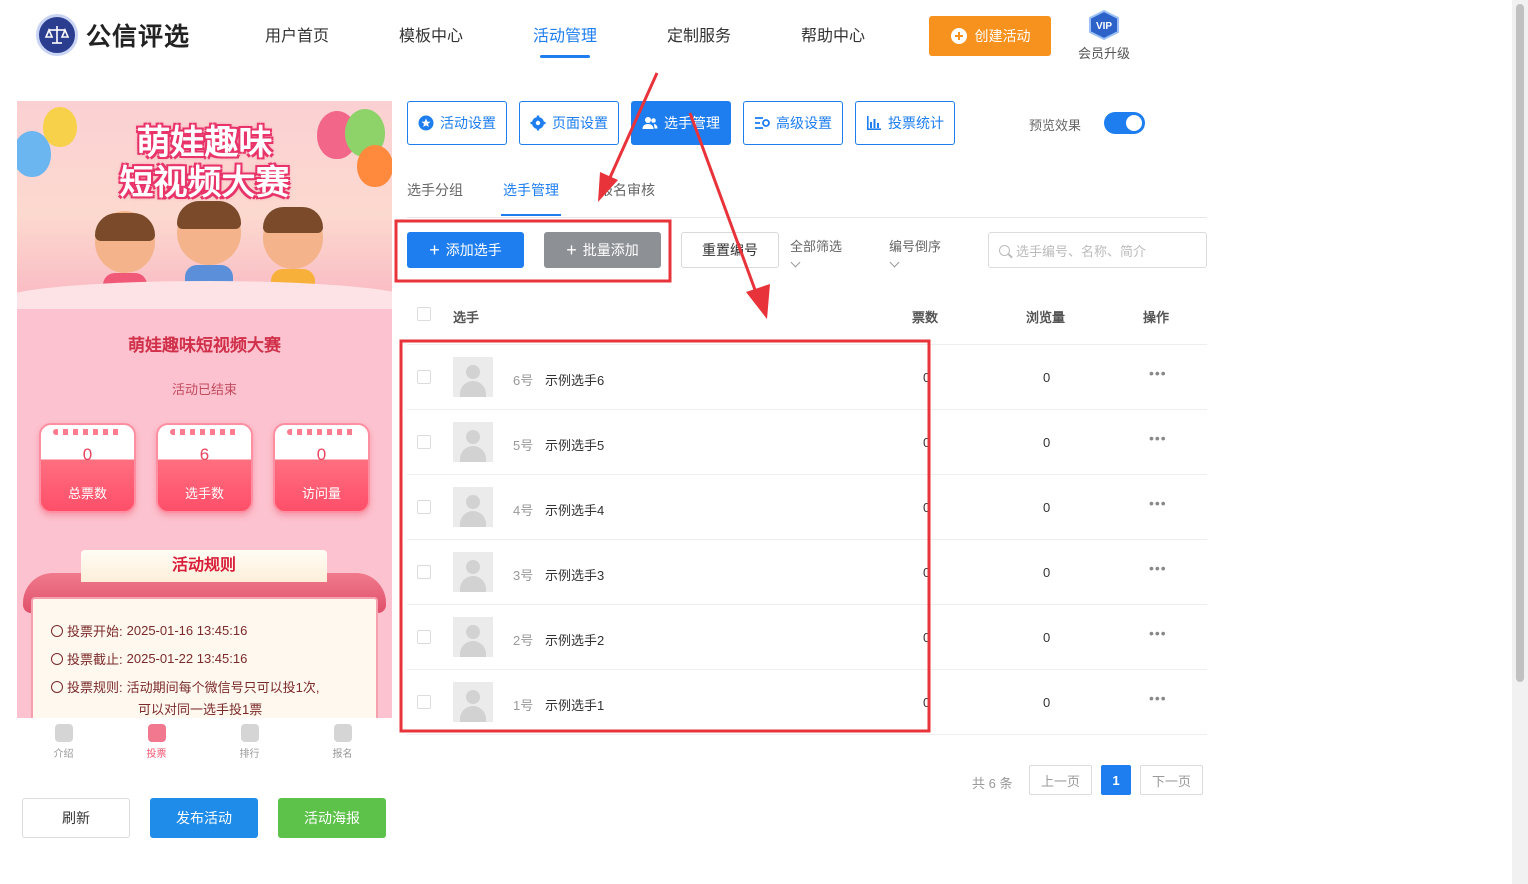  What do you see at coordinates (95, 659) in the screenshot?
I see `rule-label: 投票截止:` at bounding box center [95, 659].